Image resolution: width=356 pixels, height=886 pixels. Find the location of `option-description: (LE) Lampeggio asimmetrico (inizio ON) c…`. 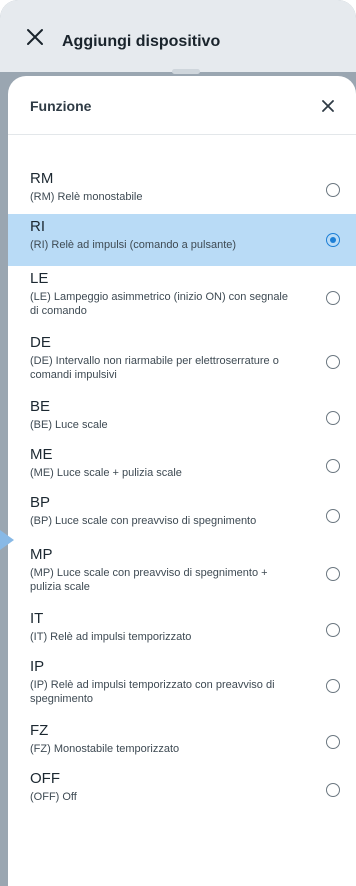

option-description: (LE) Lampeggio asimmetrico (inizio ON) c… is located at coordinates (159, 304).